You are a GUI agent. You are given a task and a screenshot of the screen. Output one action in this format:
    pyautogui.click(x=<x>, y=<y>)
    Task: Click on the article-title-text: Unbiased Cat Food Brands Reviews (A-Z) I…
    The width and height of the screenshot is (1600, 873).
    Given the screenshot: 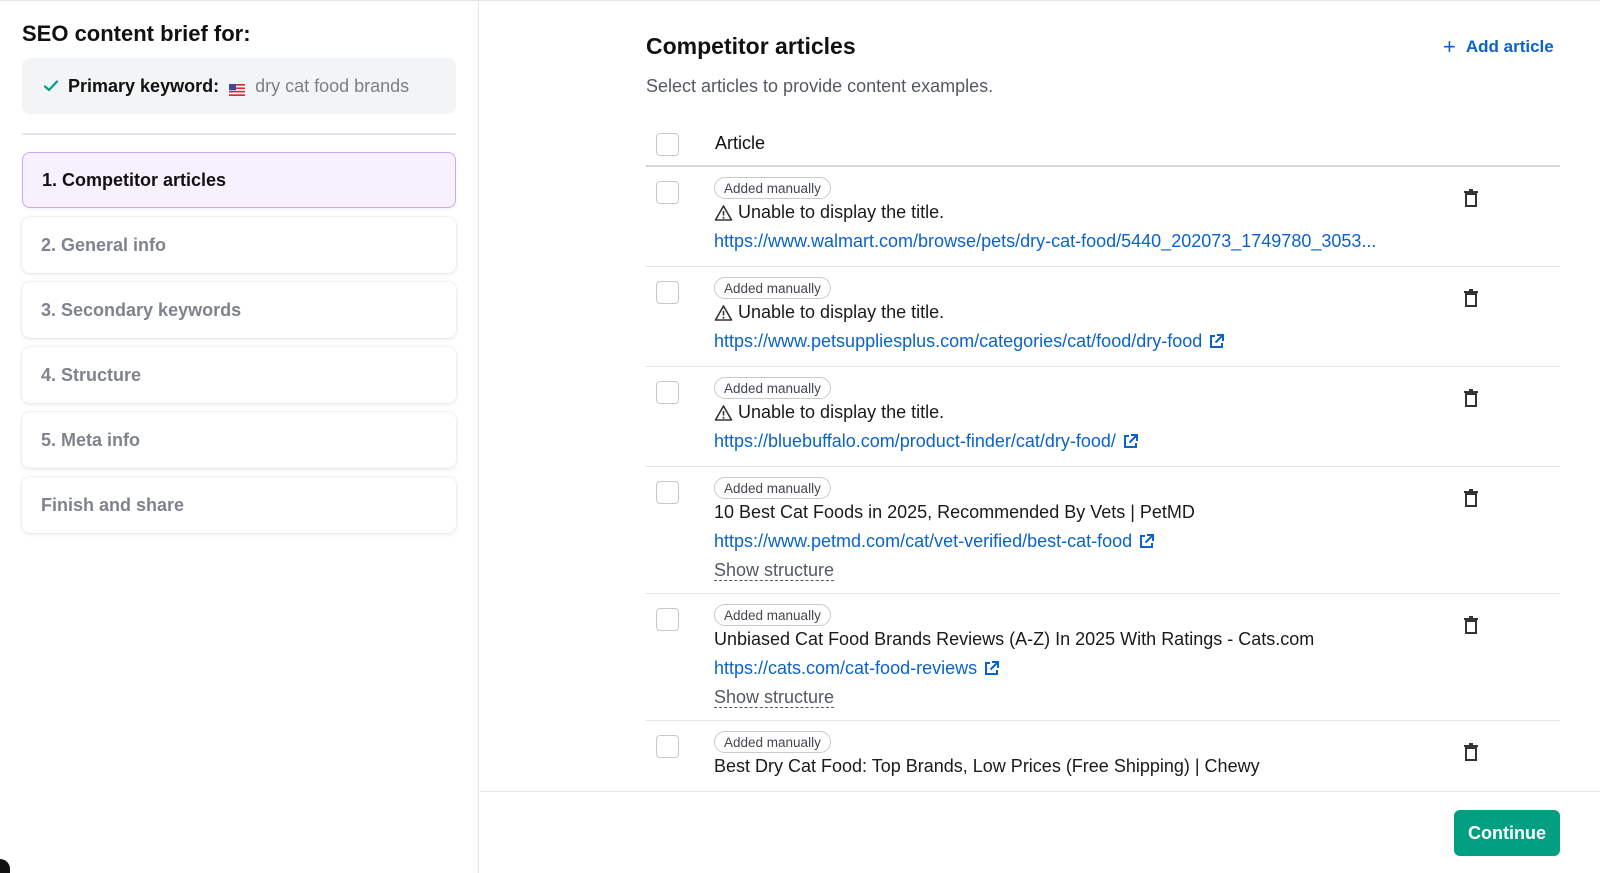 What is the action you would take?
    pyautogui.click(x=1014, y=639)
    